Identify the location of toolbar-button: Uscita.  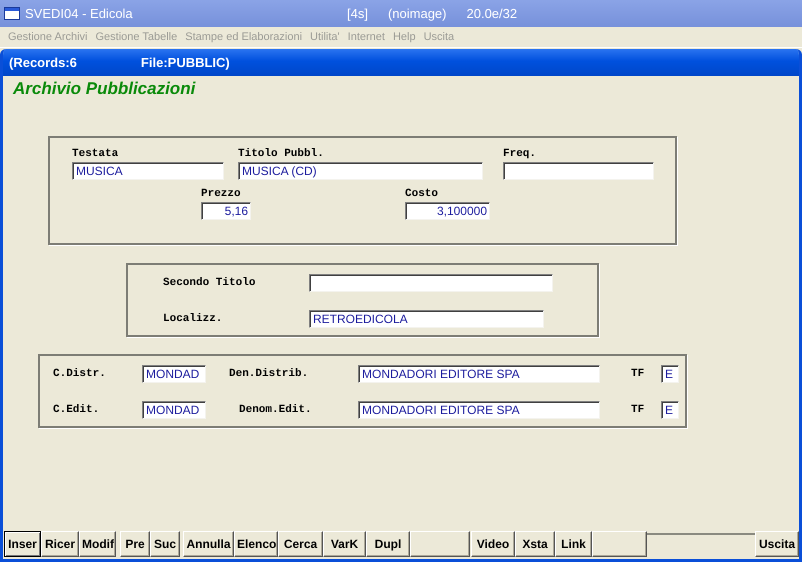
(777, 544).